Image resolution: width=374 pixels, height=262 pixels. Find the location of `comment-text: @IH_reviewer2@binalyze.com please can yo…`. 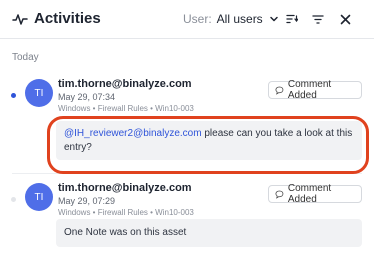

comment-text: @IH_reviewer2@binalyze.com please can yo… is located at coordinates (209, 140).